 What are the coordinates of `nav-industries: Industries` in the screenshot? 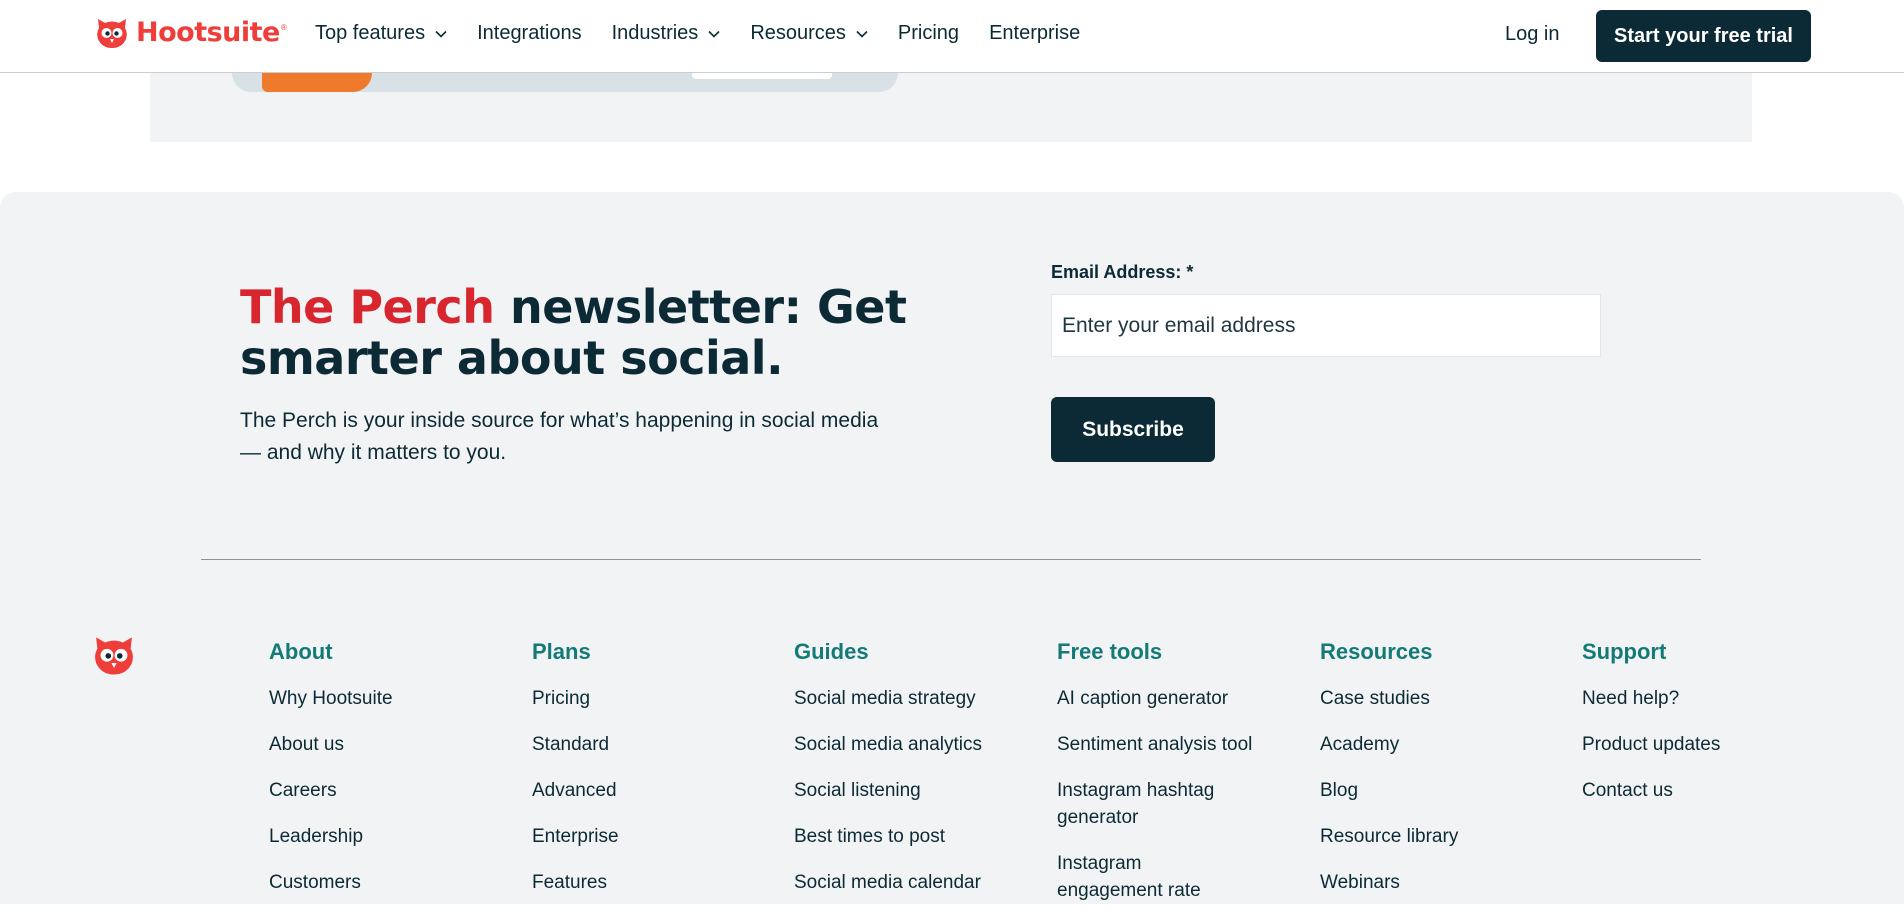 It's located at (666, 33).